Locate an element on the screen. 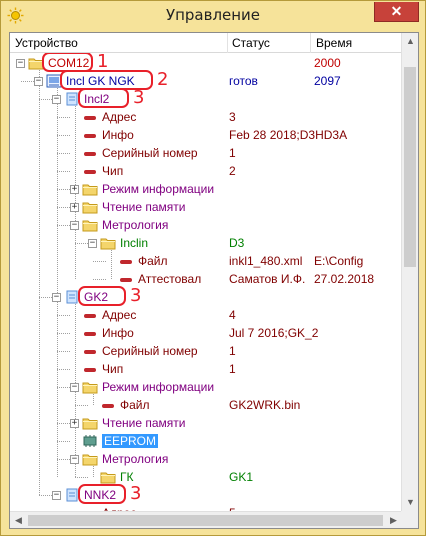 Image resolution: width=426 pixels, height=536 pixels. window-title: Управление is located at coordinates (213, 15).